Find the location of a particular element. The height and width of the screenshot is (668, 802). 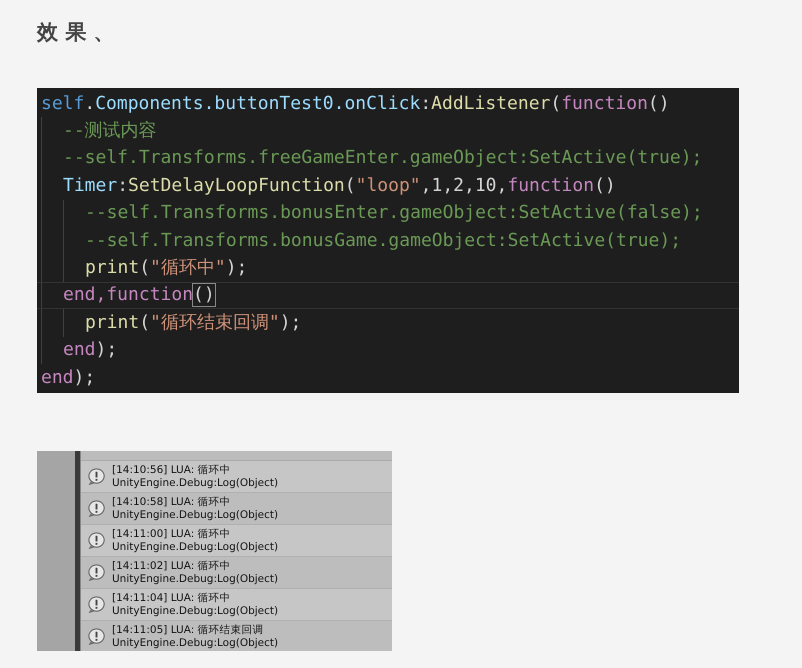

code-line: self.Components.buttonTest0.onClick:AddListener(function() is located at coordinates (355, 103).